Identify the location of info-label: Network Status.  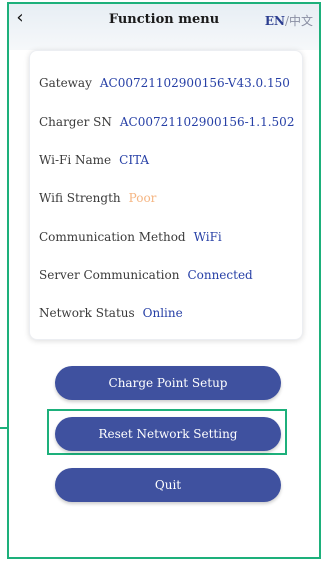
(87, 313).